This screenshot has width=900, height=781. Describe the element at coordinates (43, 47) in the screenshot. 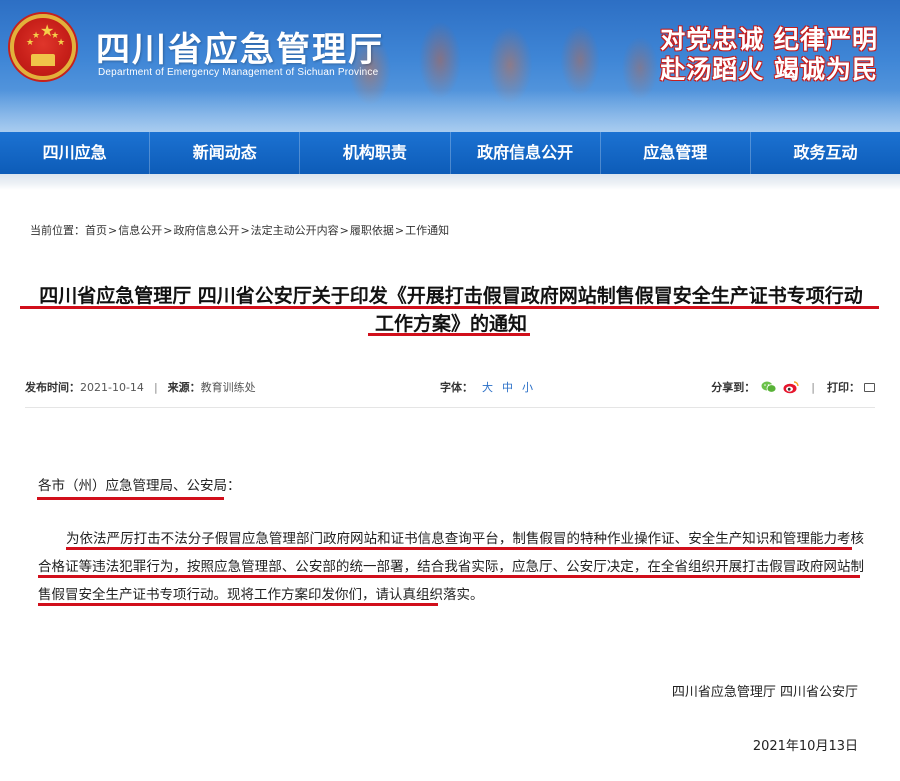

I see `national-emblem-icon: ★ ★ ★ ★ ★` at that location.